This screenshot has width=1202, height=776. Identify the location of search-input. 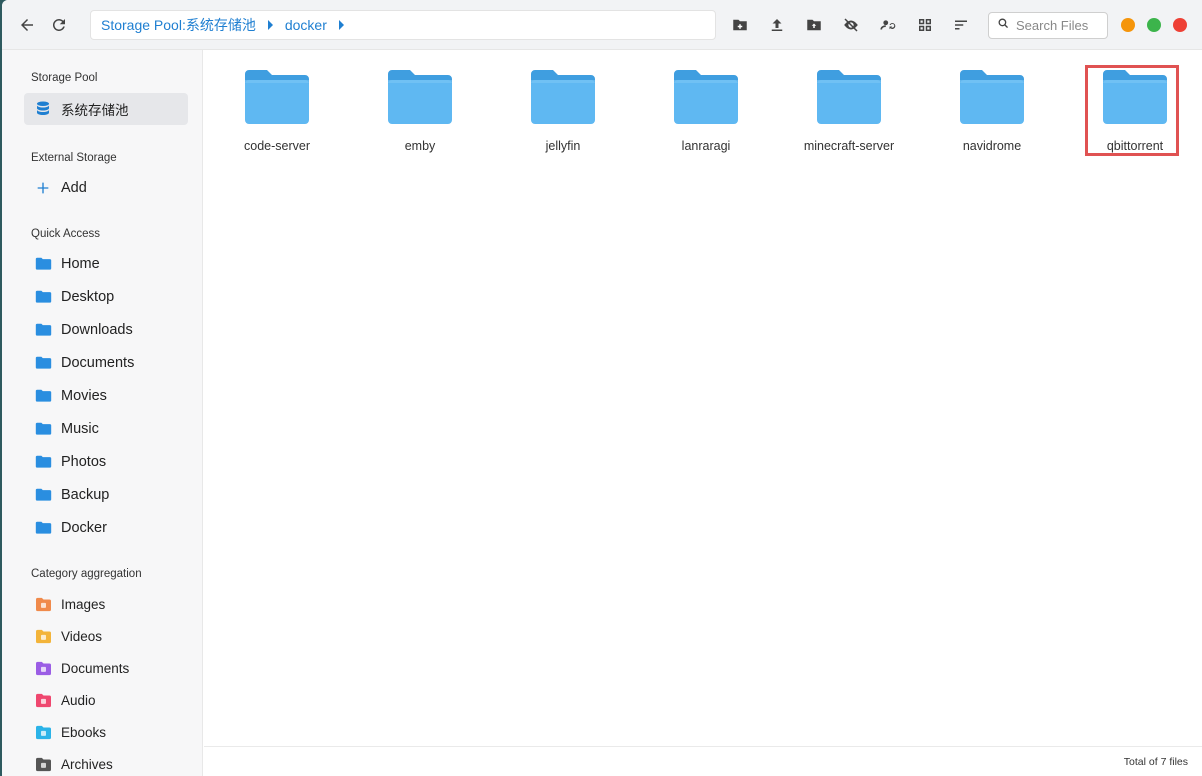
(1059, 25).